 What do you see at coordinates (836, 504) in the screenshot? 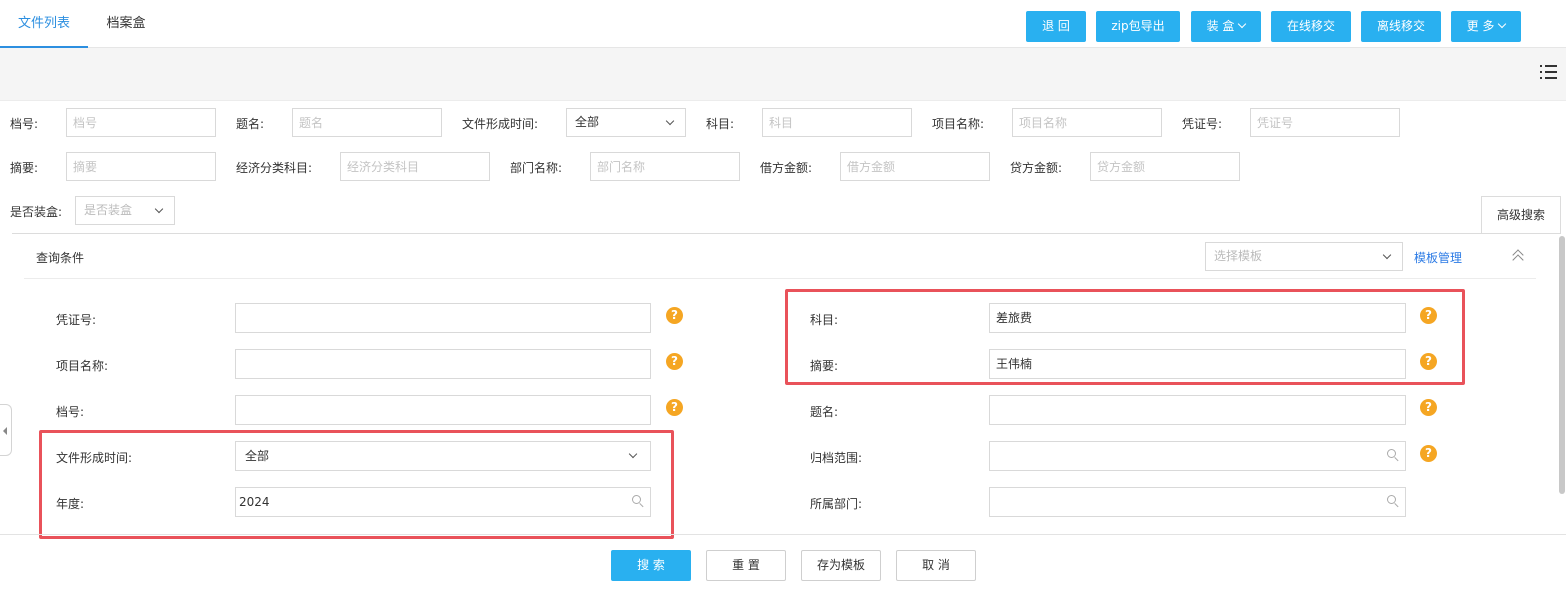
I see `adv-department-label: 所属部门:` at bounding box center [836, 504].